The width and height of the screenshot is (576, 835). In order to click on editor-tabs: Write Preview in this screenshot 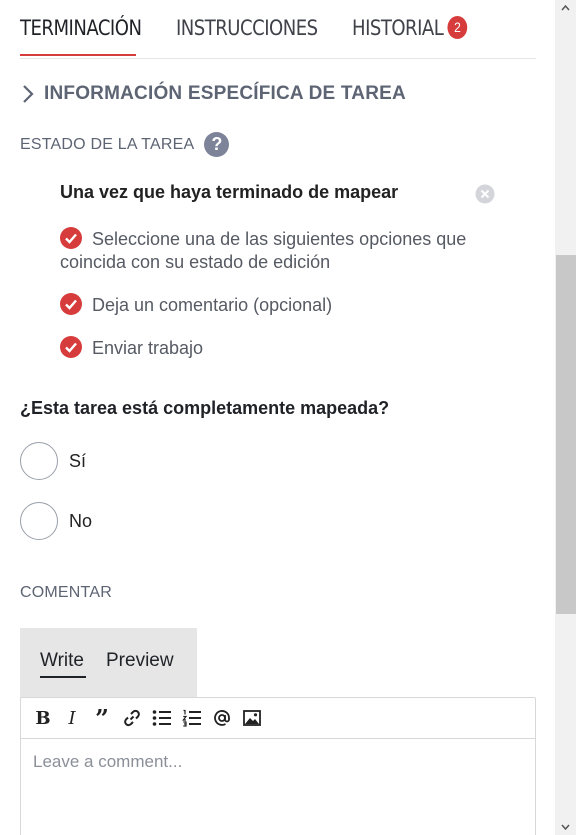, I will do `click(108, 663)`.